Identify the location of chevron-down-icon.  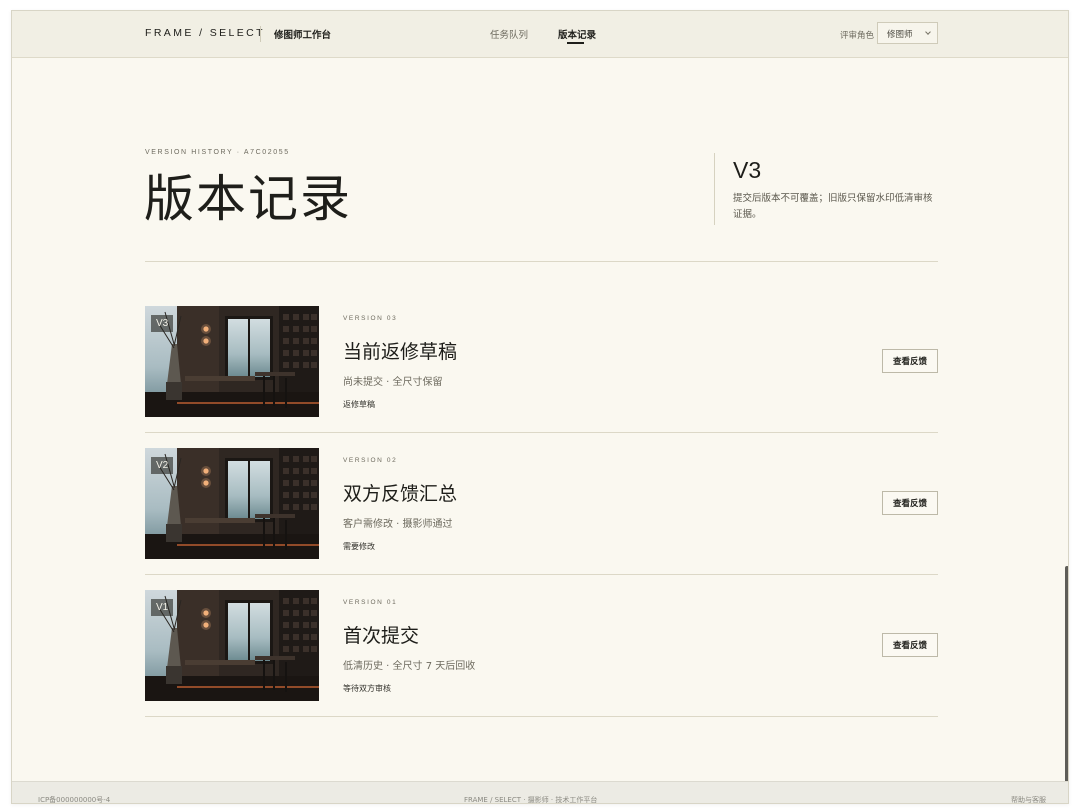
(928, 32).